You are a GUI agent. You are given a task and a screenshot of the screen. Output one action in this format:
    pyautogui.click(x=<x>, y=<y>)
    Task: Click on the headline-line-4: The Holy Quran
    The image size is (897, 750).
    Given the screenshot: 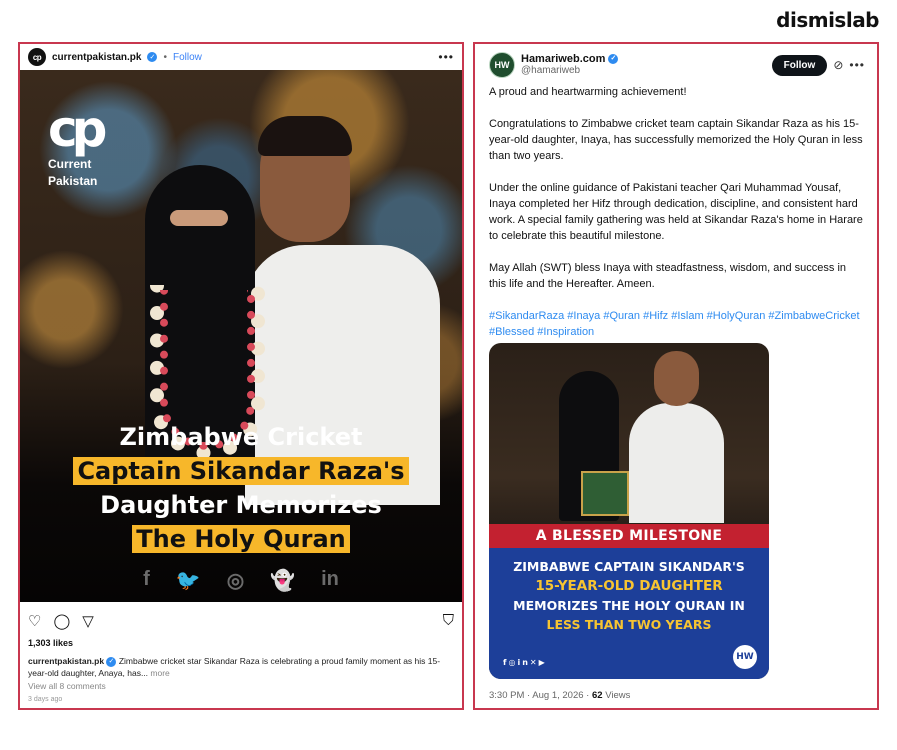 What is the action you would take?
    pyautogui.click(x=241, y=539)
    